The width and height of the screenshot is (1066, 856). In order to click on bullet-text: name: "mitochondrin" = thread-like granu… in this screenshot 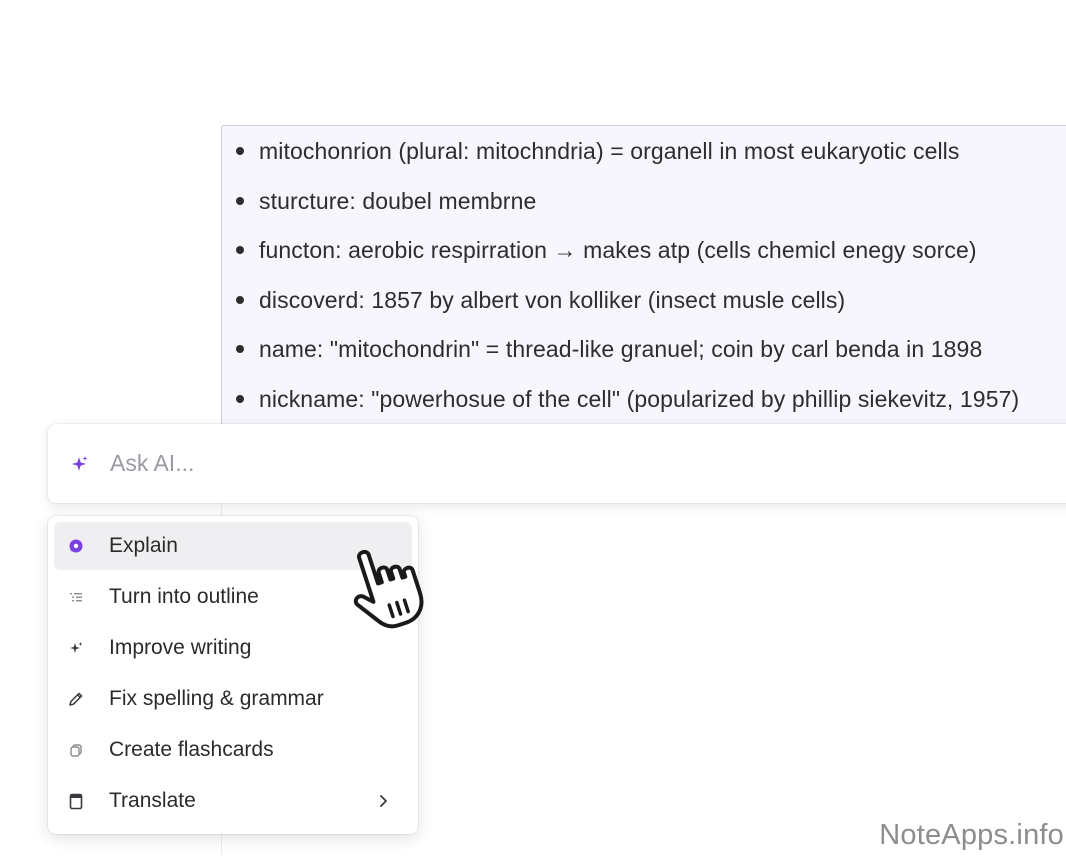, I will do `click(621, 349)`.